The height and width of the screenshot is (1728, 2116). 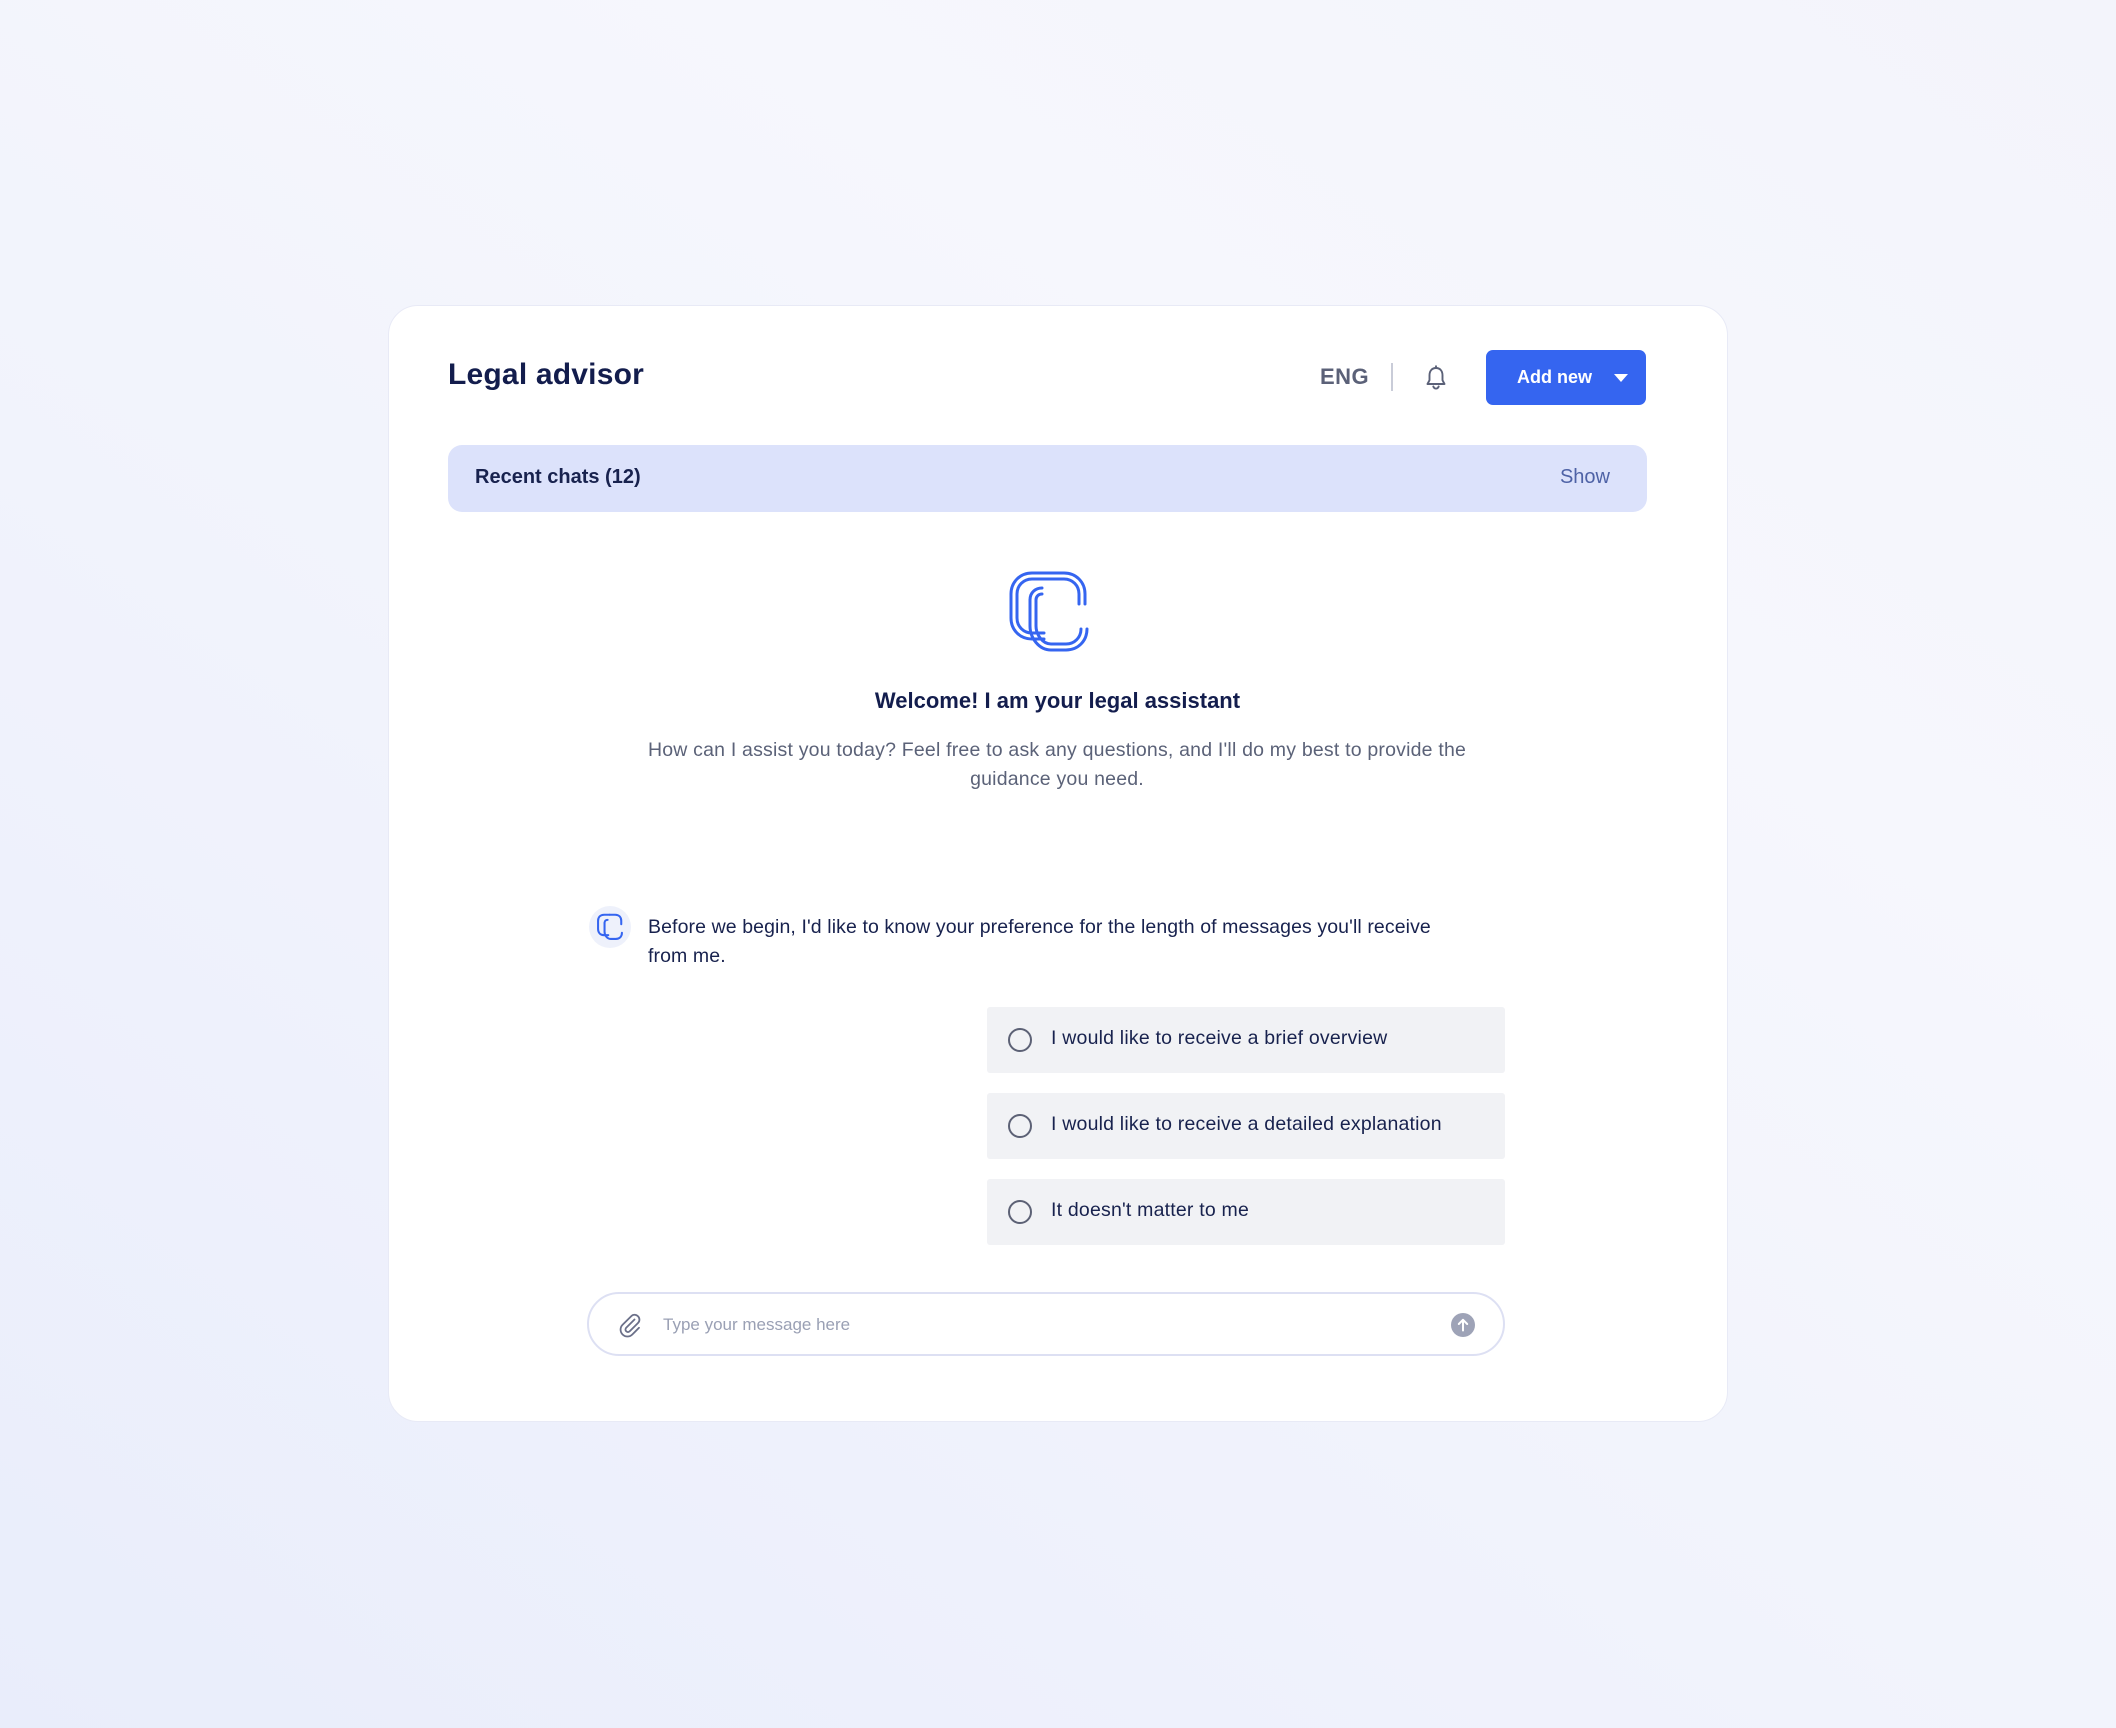 What do you see at coordinates (1392, 377) in the screenshot?
I see `header-divider` at bounding box center [1392, 377].